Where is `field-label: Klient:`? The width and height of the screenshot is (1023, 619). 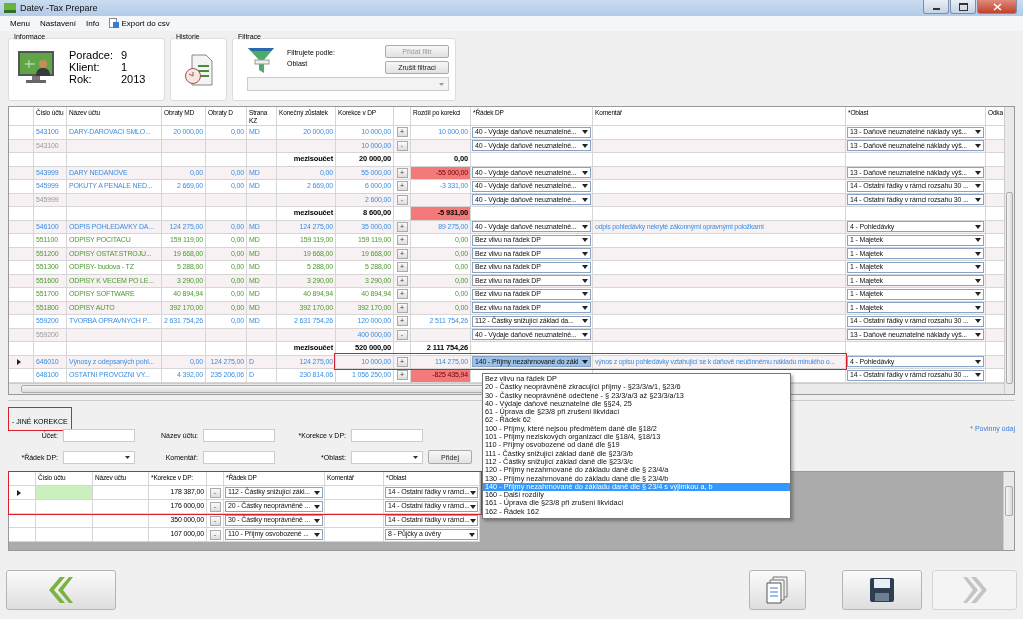
field-label: Klient: is located at coordinates (85, 67).